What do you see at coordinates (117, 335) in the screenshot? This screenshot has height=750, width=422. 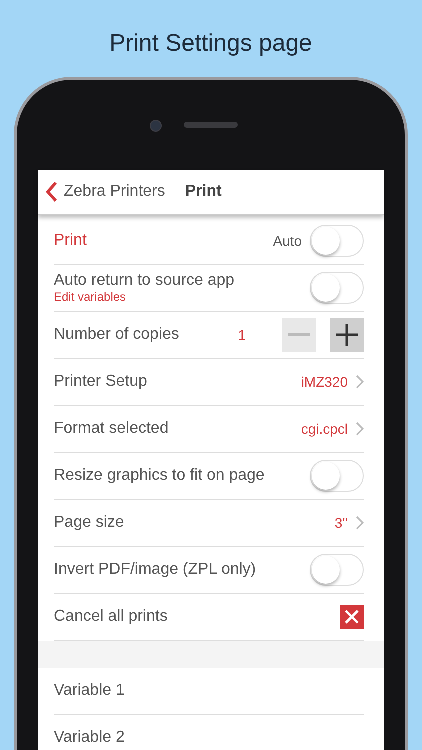 I see `row-label: Number of copies` at bounding box center [117, 335].